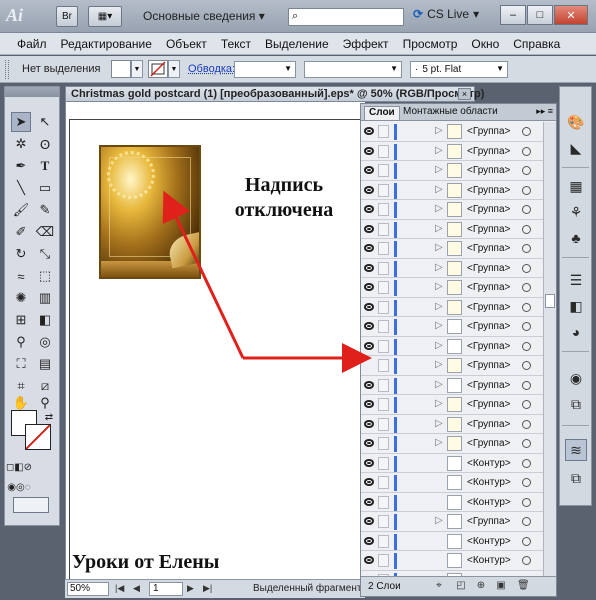 This screenshot has width=596, height=600. Describe the element at coordinates (45, 210) in the screenshot. I see `pencil-icon: ✎` at that location.